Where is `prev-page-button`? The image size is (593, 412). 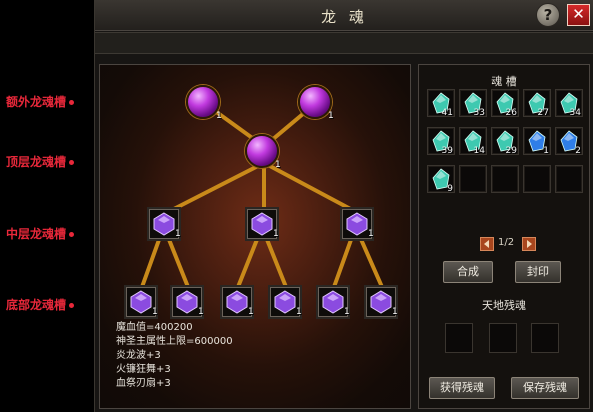 prev-page-button is located at coordinates (487, 244).